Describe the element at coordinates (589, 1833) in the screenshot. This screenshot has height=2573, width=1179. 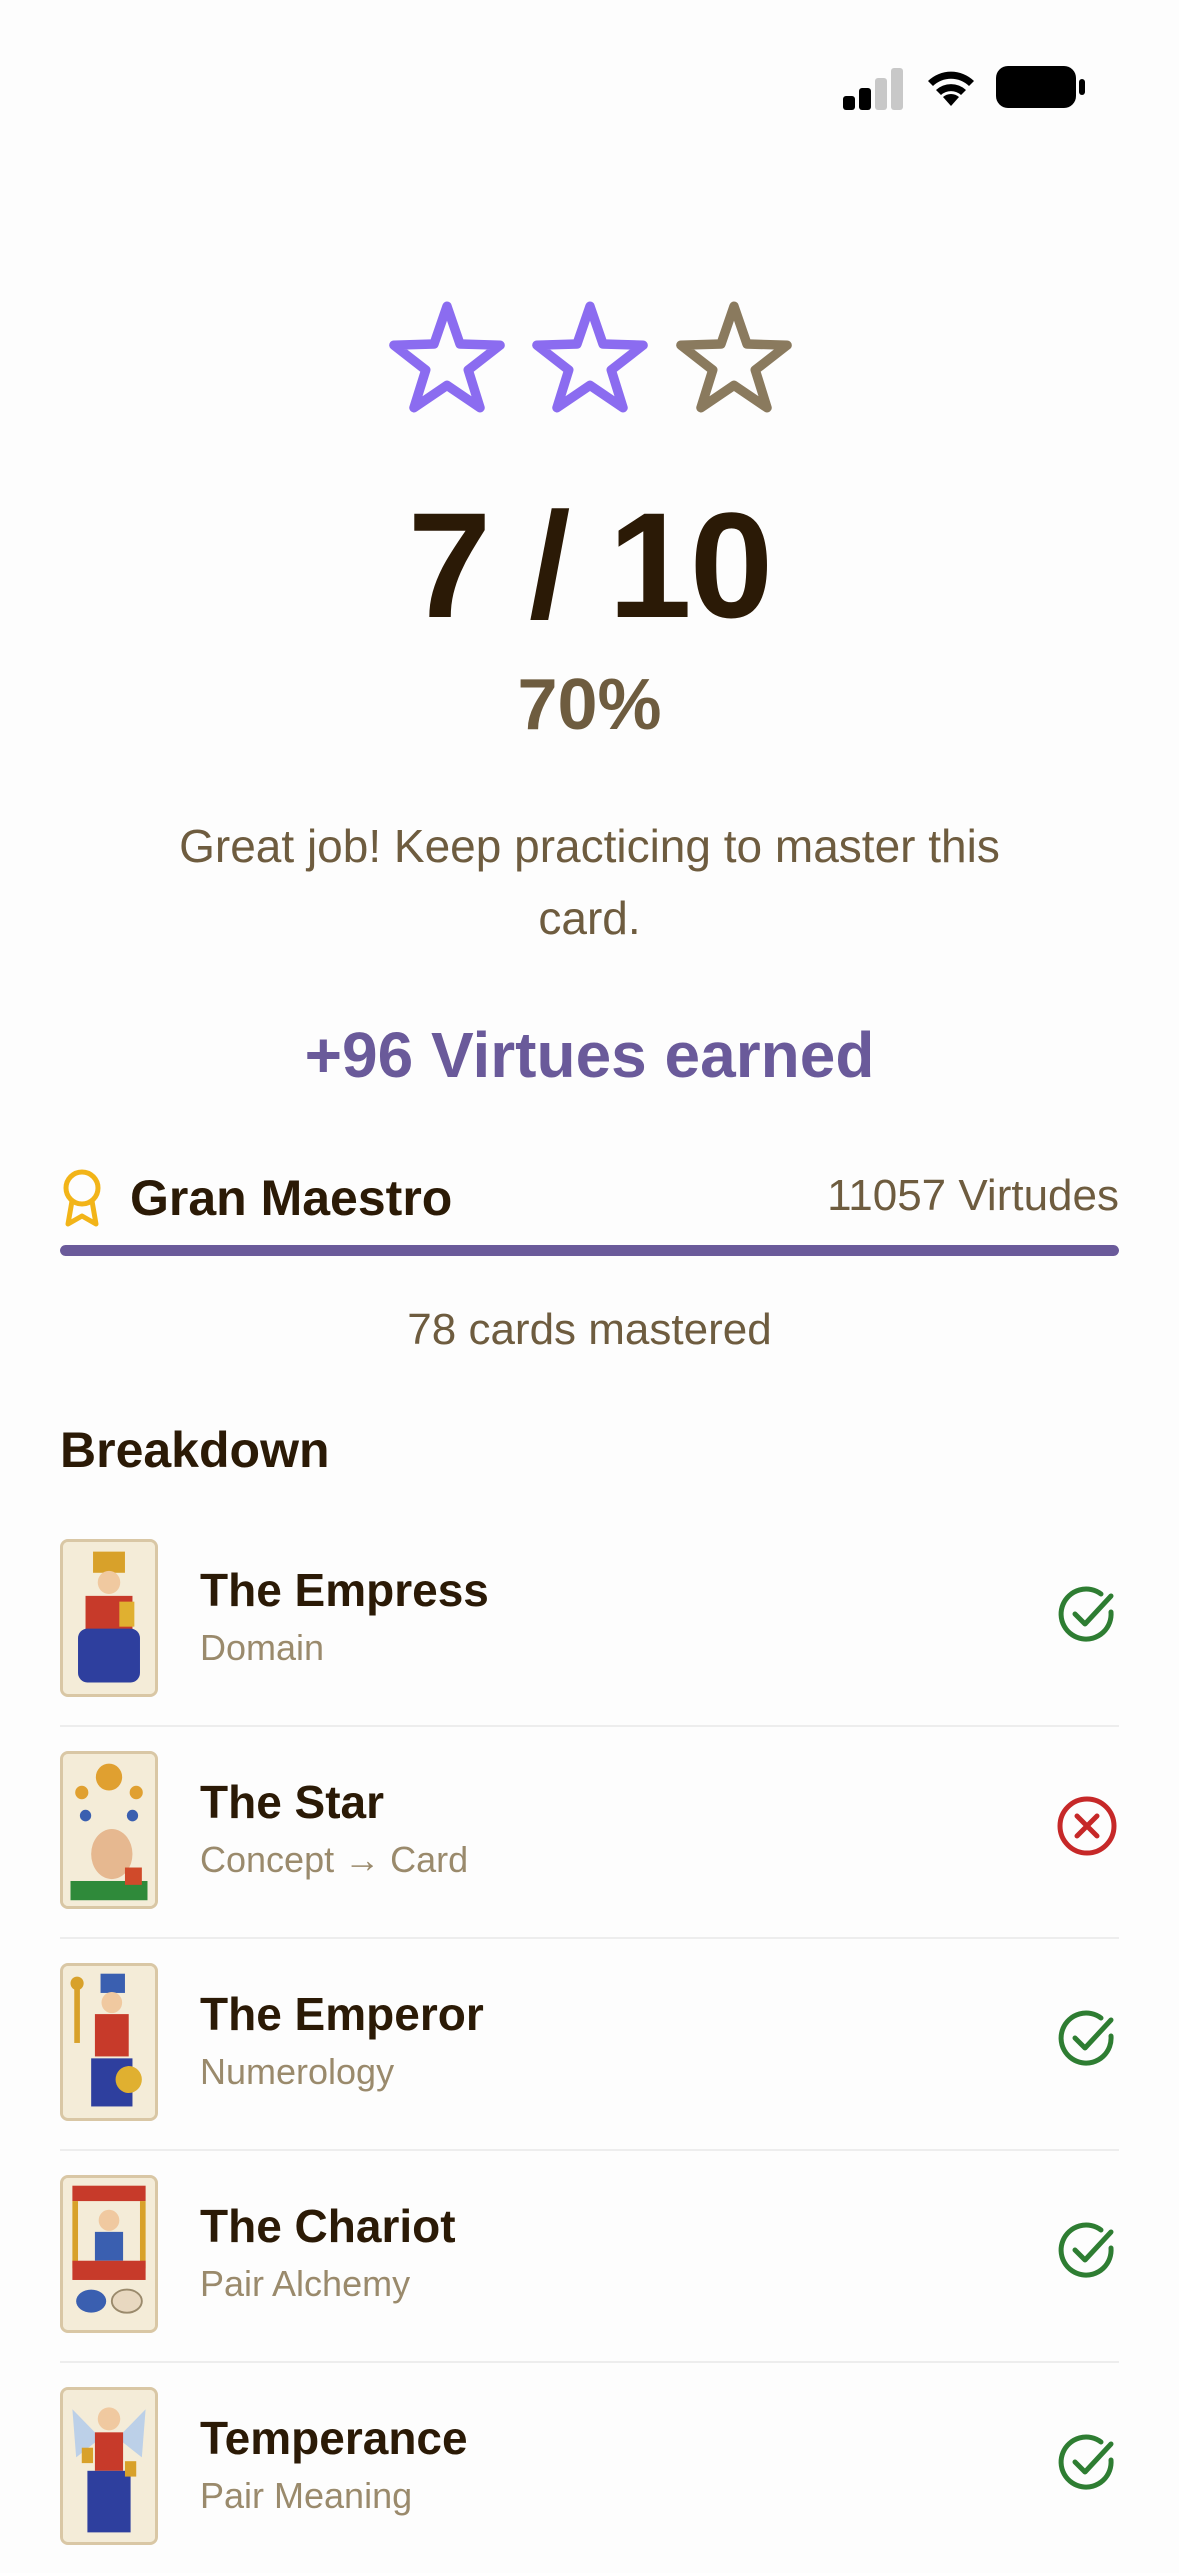
I see `breakdown-item: The Star Concept → Card` at that location.